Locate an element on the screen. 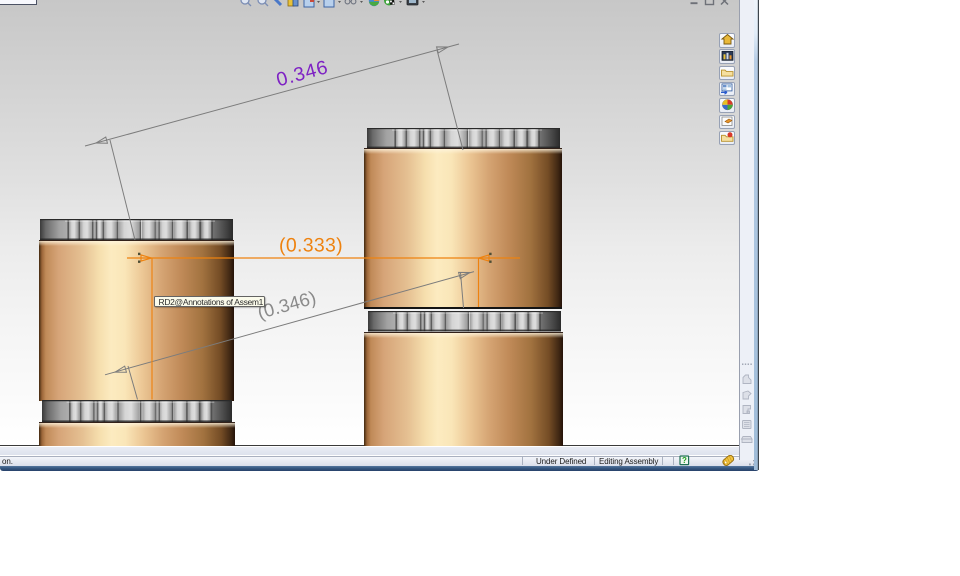 The image size is (960, 576). svg-text: (0.333) is located at coordinates (311, 246).